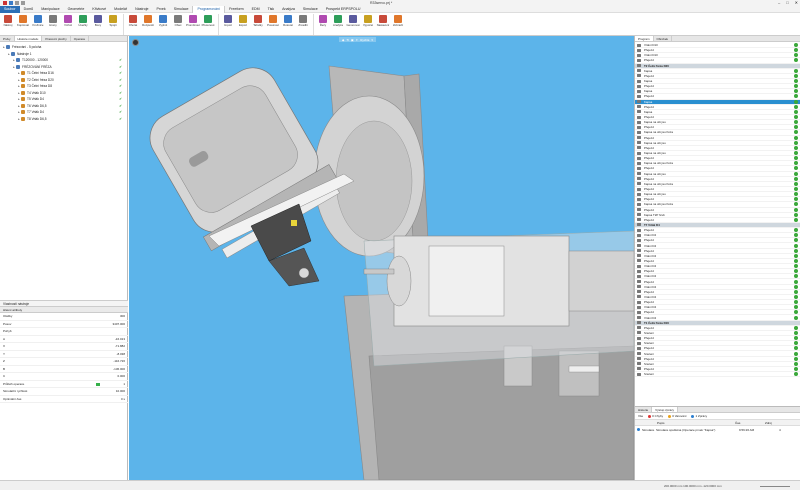 This screenshot has height=490, width=800. Describe the element at coordinates (256, 9) in the screenshot. I see `menu-item: EDM` at that location.